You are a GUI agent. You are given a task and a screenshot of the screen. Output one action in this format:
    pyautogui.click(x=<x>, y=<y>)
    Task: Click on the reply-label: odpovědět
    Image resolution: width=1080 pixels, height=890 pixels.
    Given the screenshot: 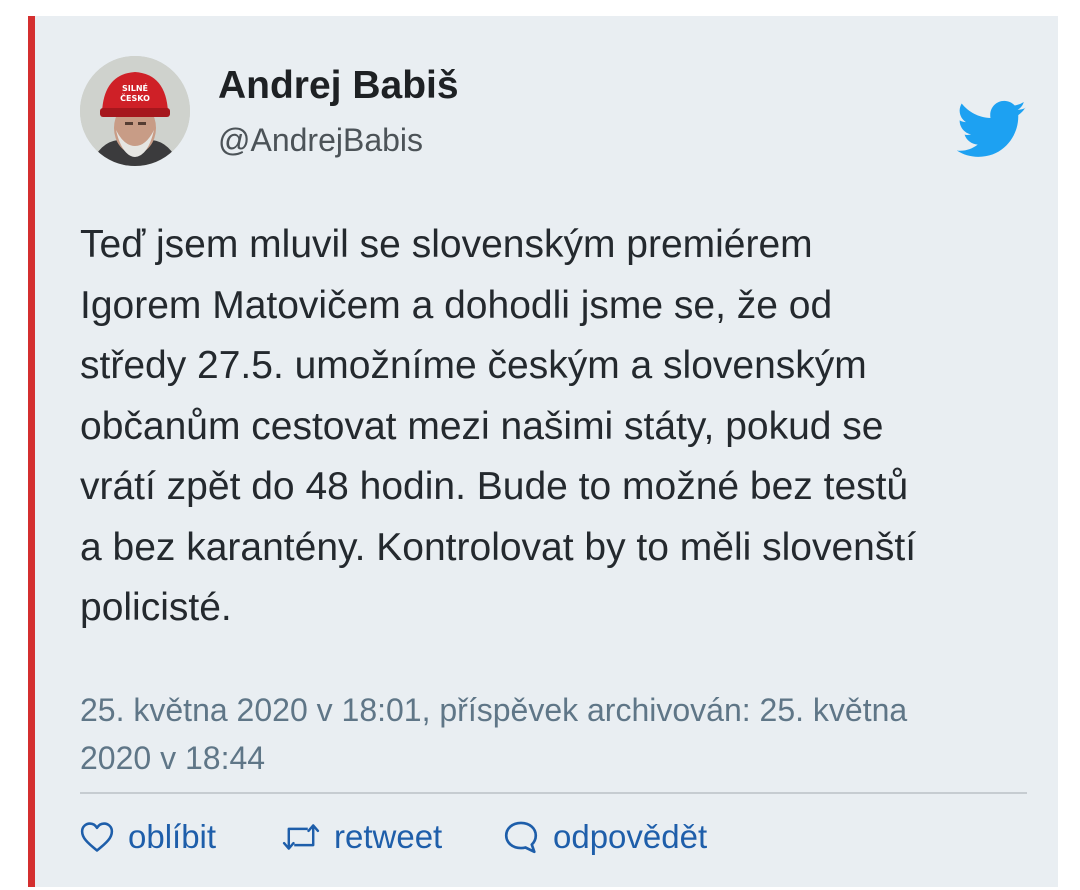 What is the action you would take?
    pyautogui.click(x=630, y=836)
    